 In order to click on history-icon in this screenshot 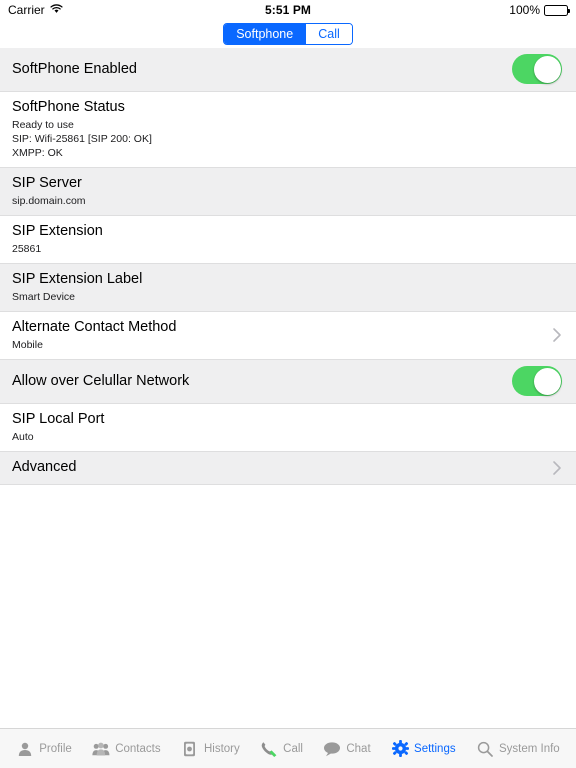, I will do `click(190, 749)`.